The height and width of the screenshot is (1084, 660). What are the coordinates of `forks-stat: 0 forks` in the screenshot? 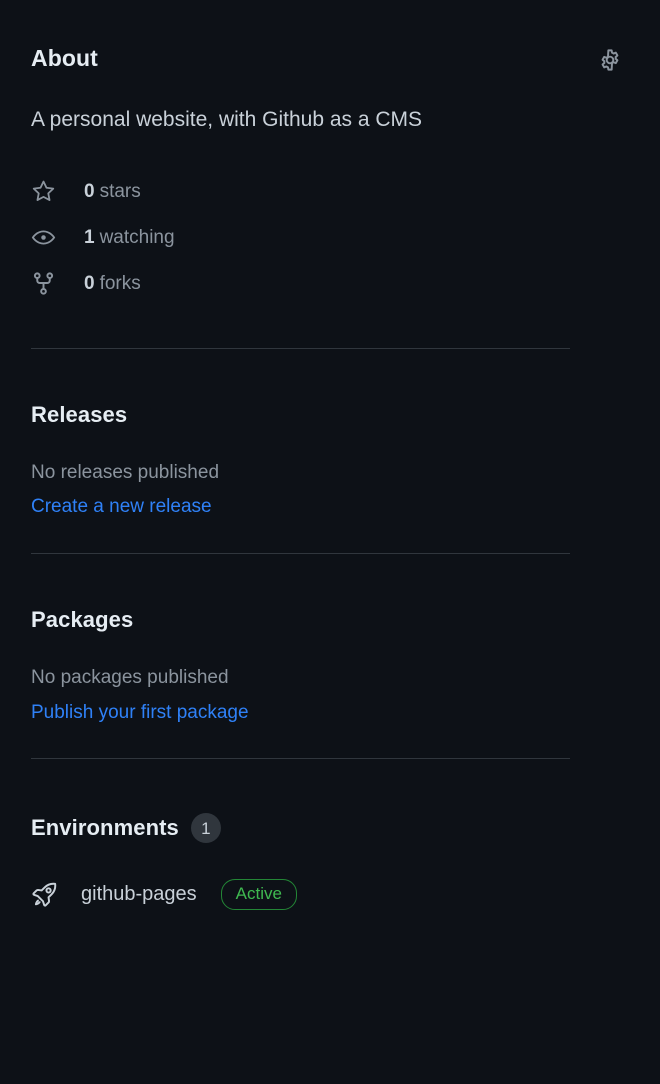 It's located at (330, 284).